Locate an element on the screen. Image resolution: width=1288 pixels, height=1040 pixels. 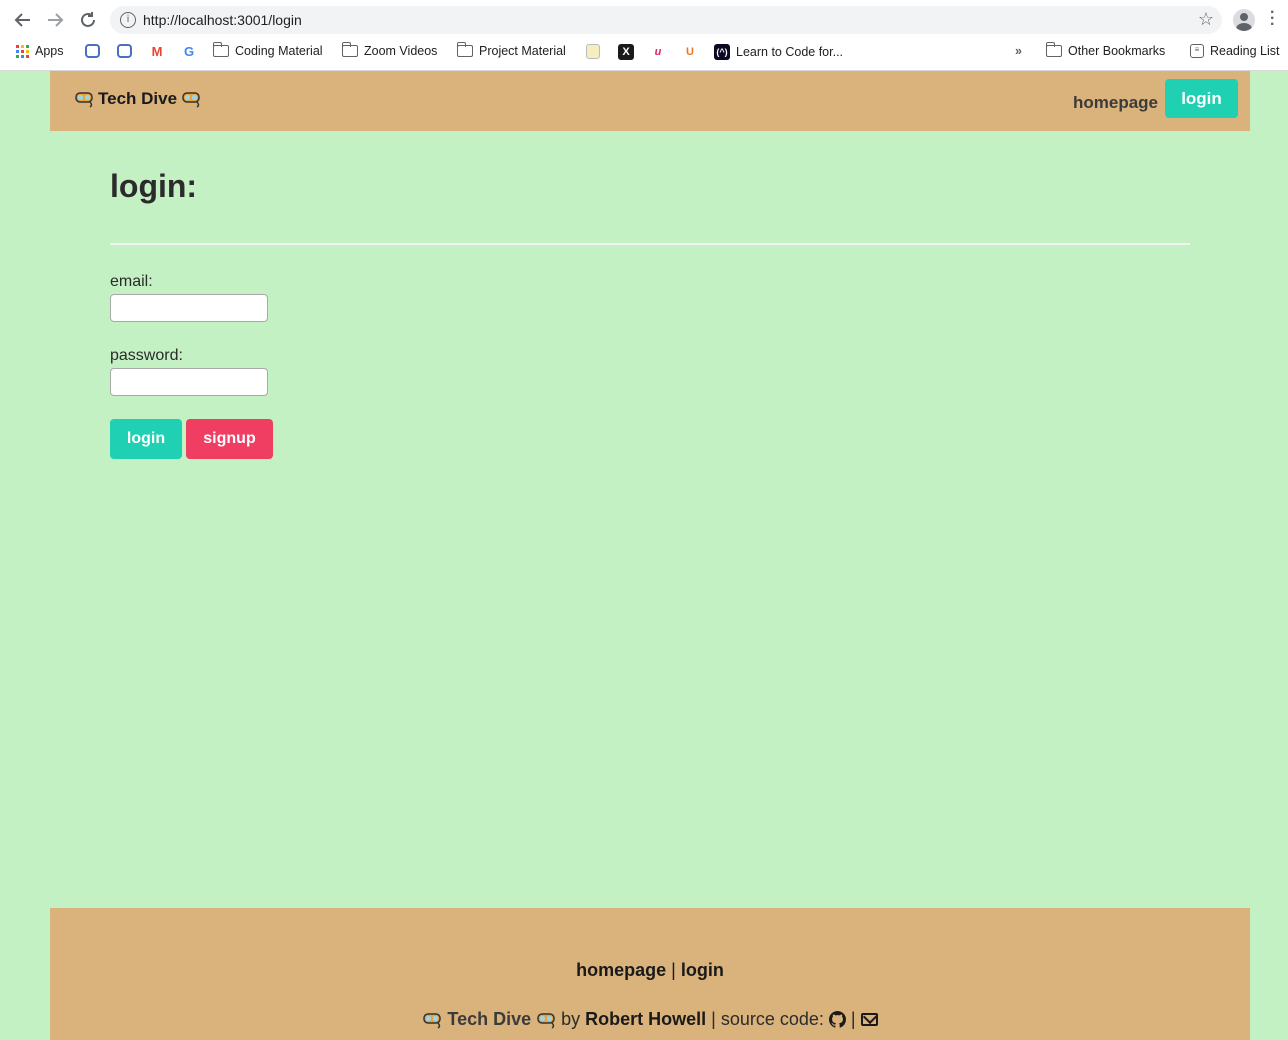
bookmarks-overflow-icon: » is located at coordinates (1018, 51).